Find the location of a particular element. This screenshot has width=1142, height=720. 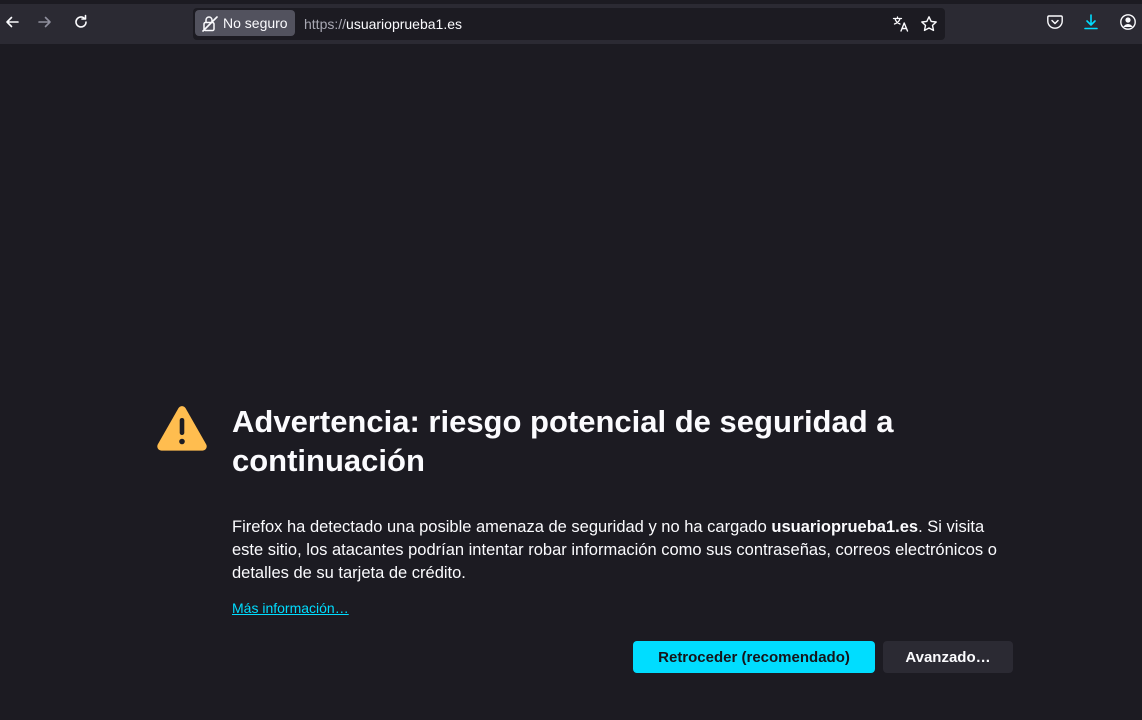

security-indicator: No seguro is located at coordinates (245, 23).